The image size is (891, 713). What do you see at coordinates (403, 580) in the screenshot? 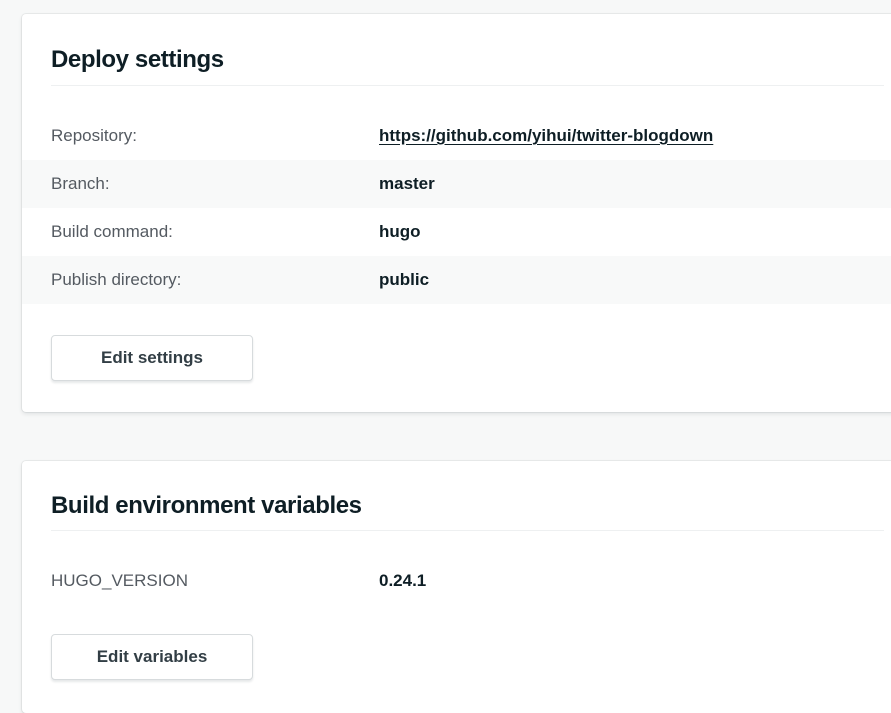
I see `env-variable-value: 0.24.1` at bounding box center [403, 580].